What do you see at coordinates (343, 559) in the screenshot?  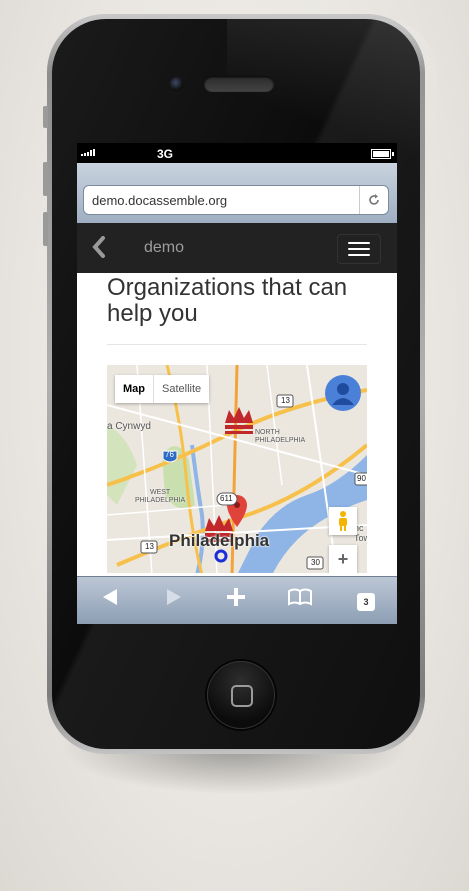 I see `zoom-in-button: +` at bounding box center [343, 559].